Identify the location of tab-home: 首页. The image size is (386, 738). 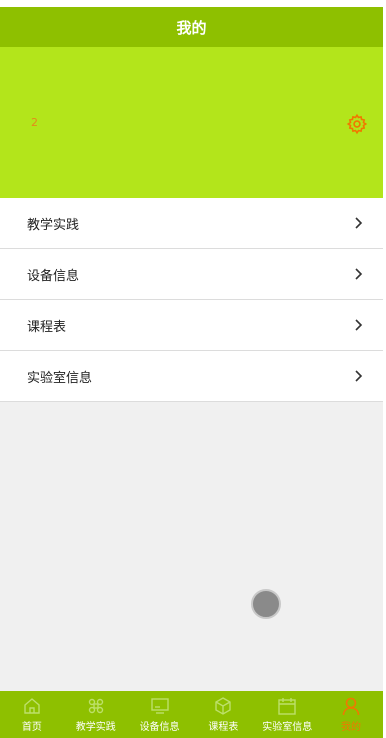
(32, 714).